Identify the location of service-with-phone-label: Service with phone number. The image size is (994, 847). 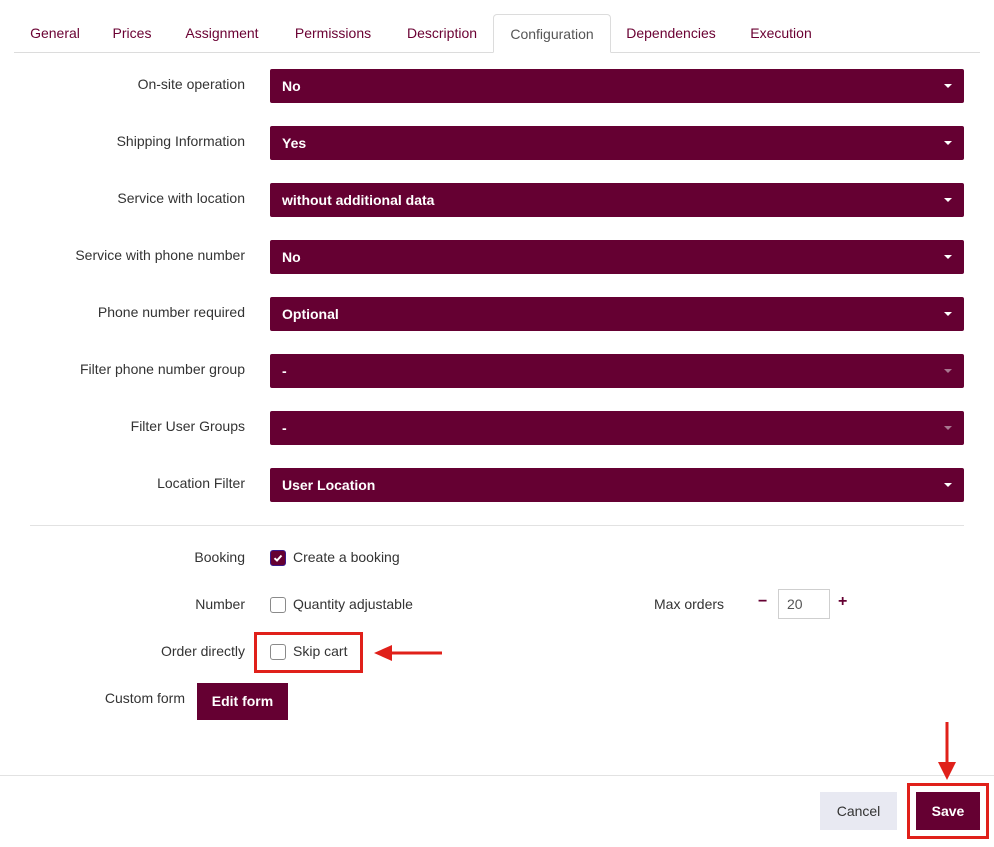
(160, 255).